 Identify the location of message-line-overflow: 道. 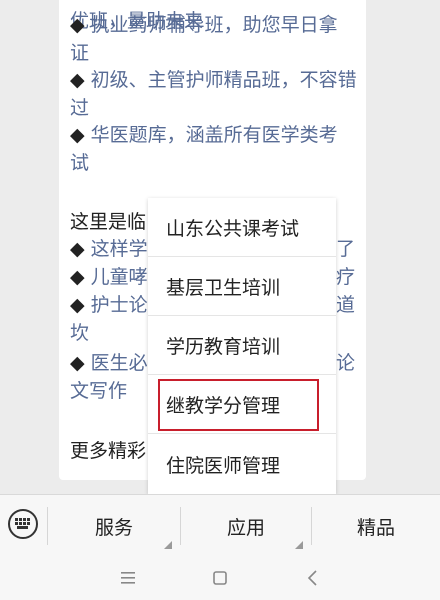
(345, 305).